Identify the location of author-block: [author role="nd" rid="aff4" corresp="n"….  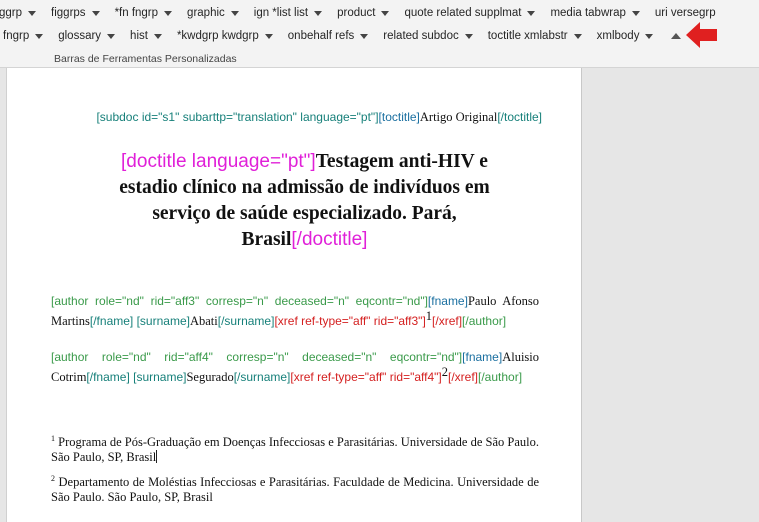
(295, 367).